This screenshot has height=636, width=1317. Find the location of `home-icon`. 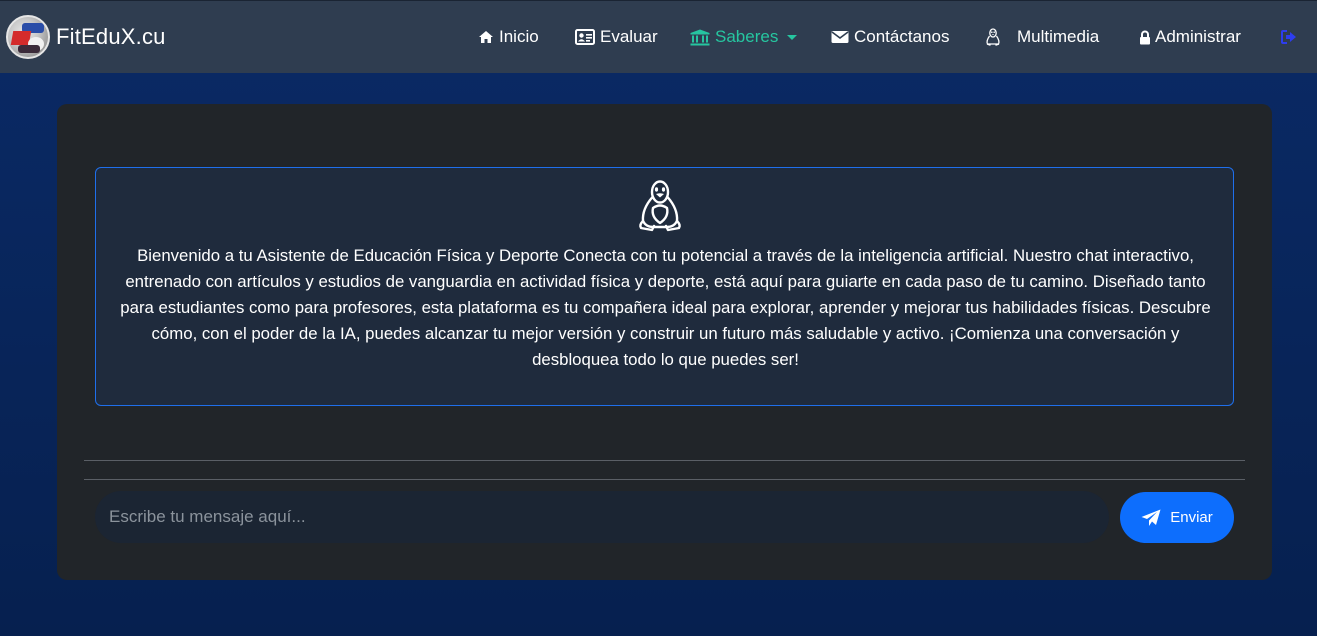

home-icon is located at coordinates (486, 37).